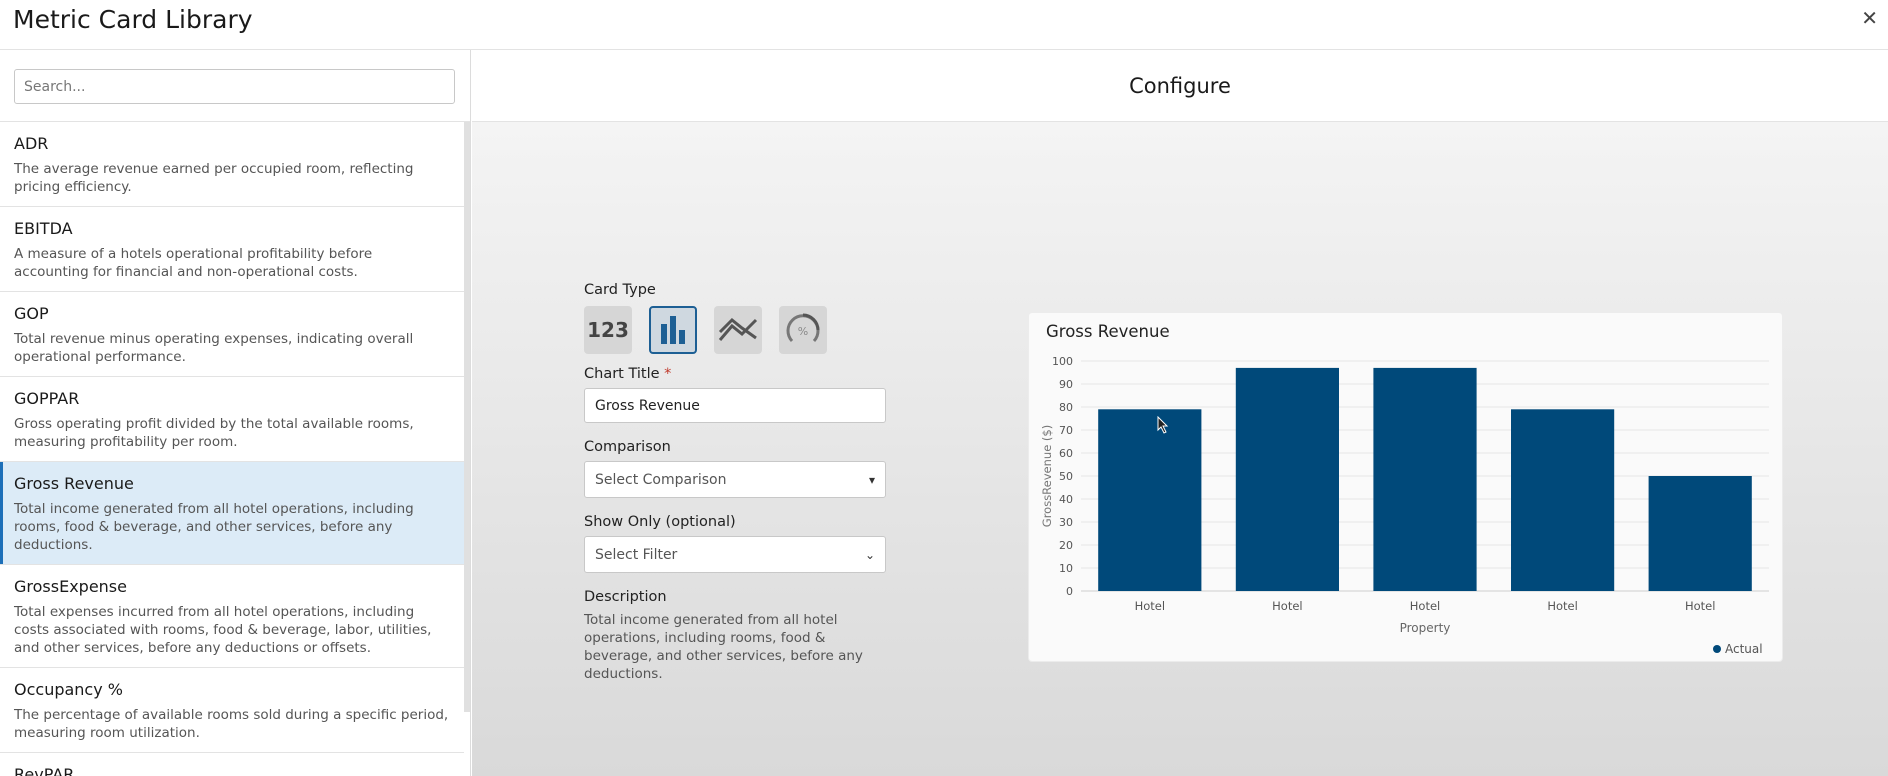  Describe the element at coordinates (622, 374) in the screenshot. I see `chart-title-label-text: Chart Title` at that location.